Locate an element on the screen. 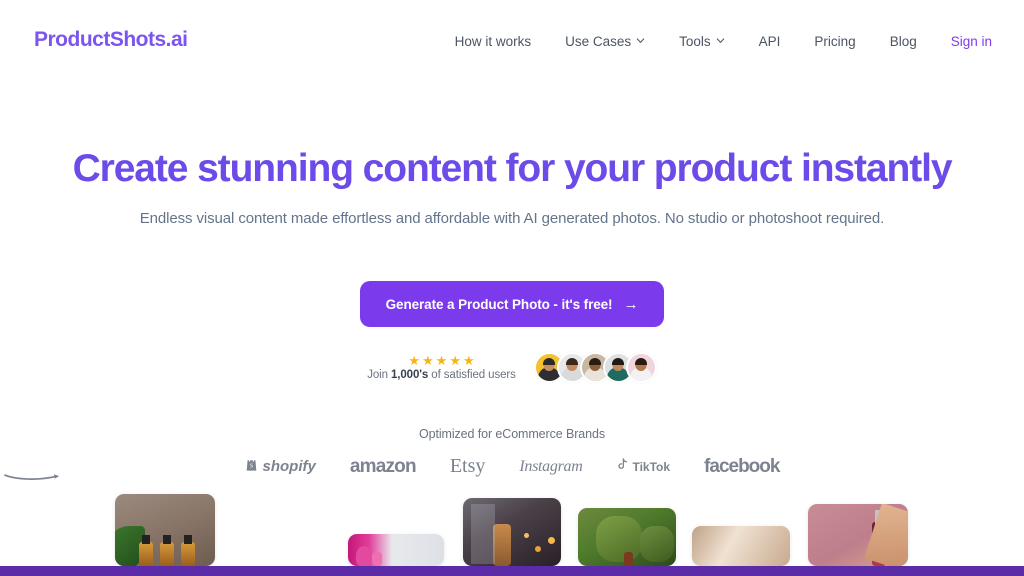  nav-pricing-label: Pricing is located at coordinates (835, 41).